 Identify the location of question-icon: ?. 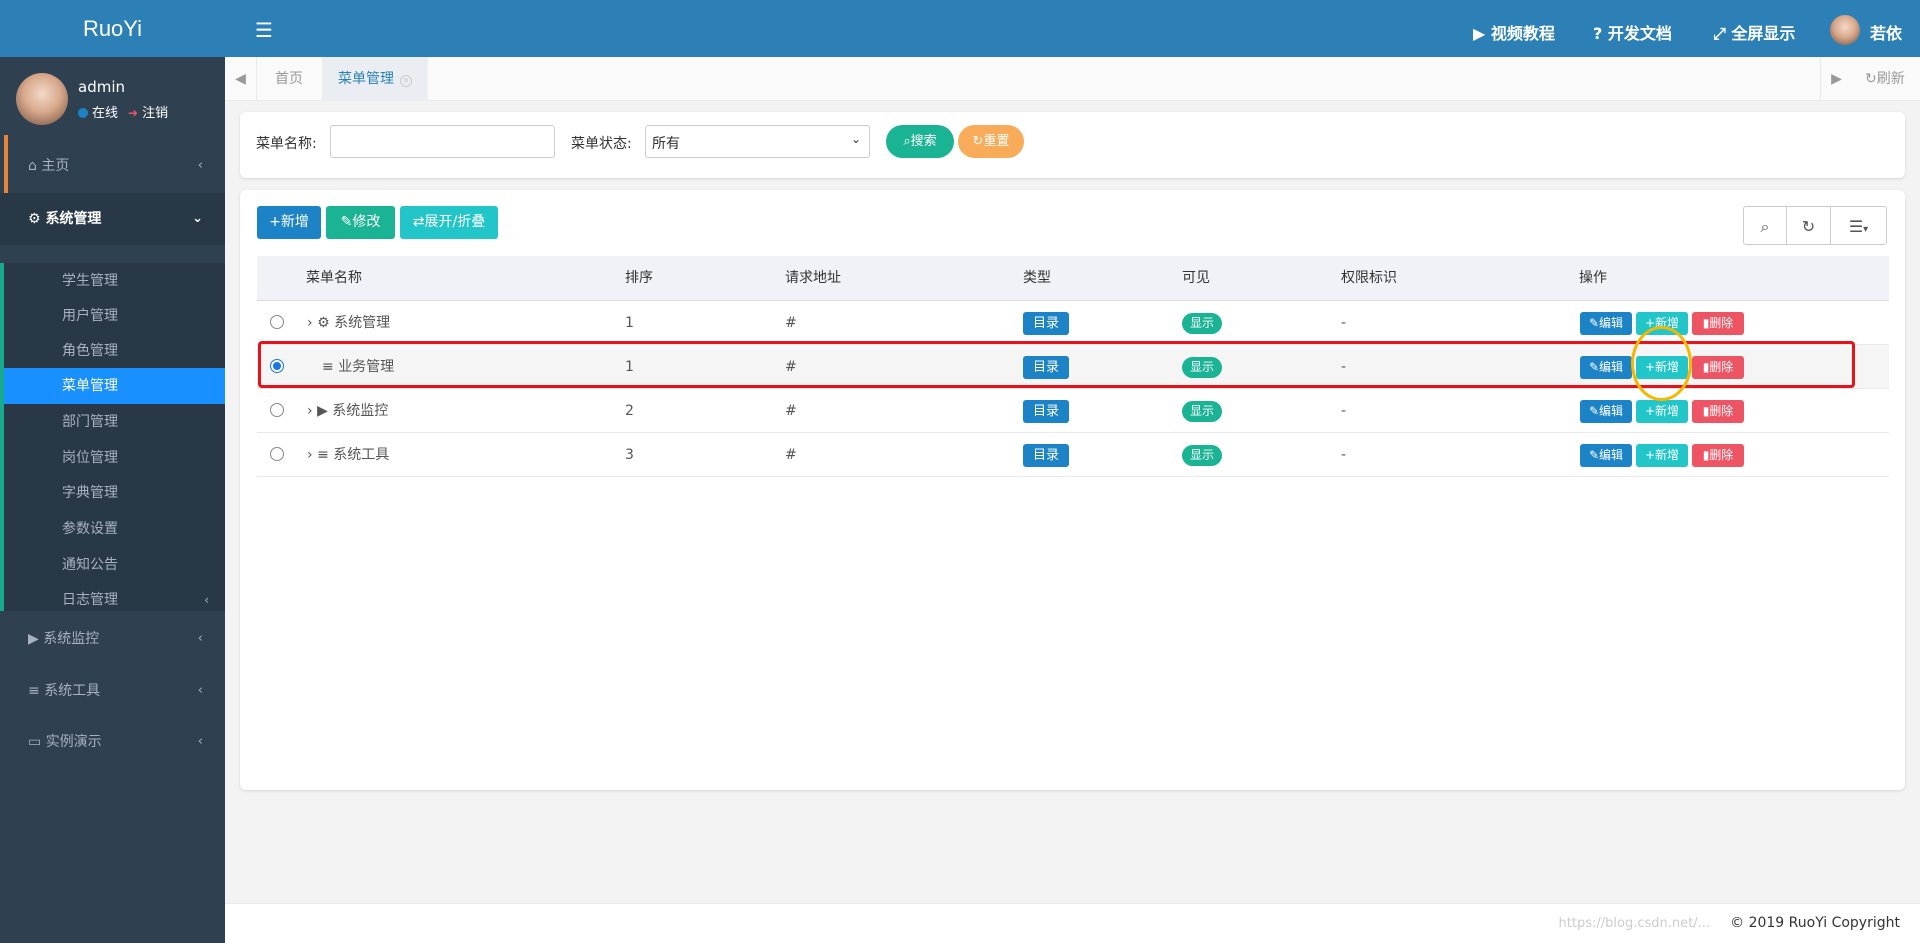
(1598, 33).